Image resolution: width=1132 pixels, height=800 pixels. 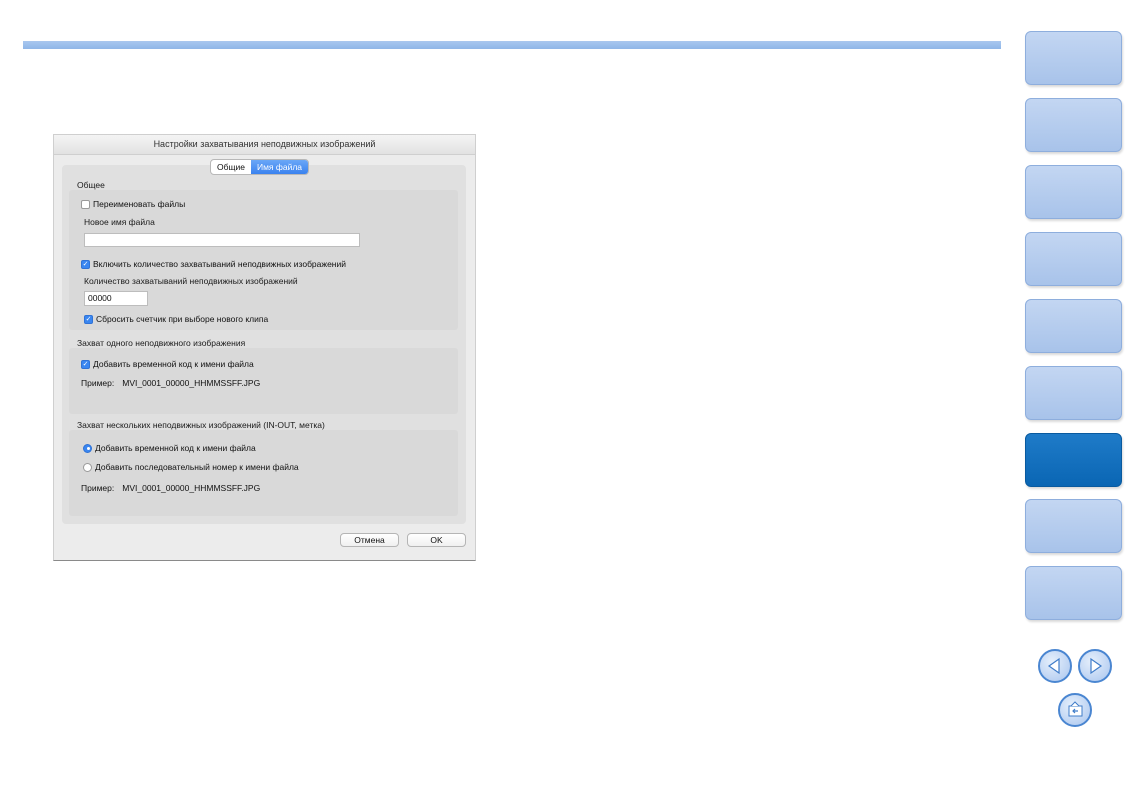 What do you see at coordinates (85, 204) in the screenshot?
I see `rename-files-checkbox` at bounding box center [85, 204].